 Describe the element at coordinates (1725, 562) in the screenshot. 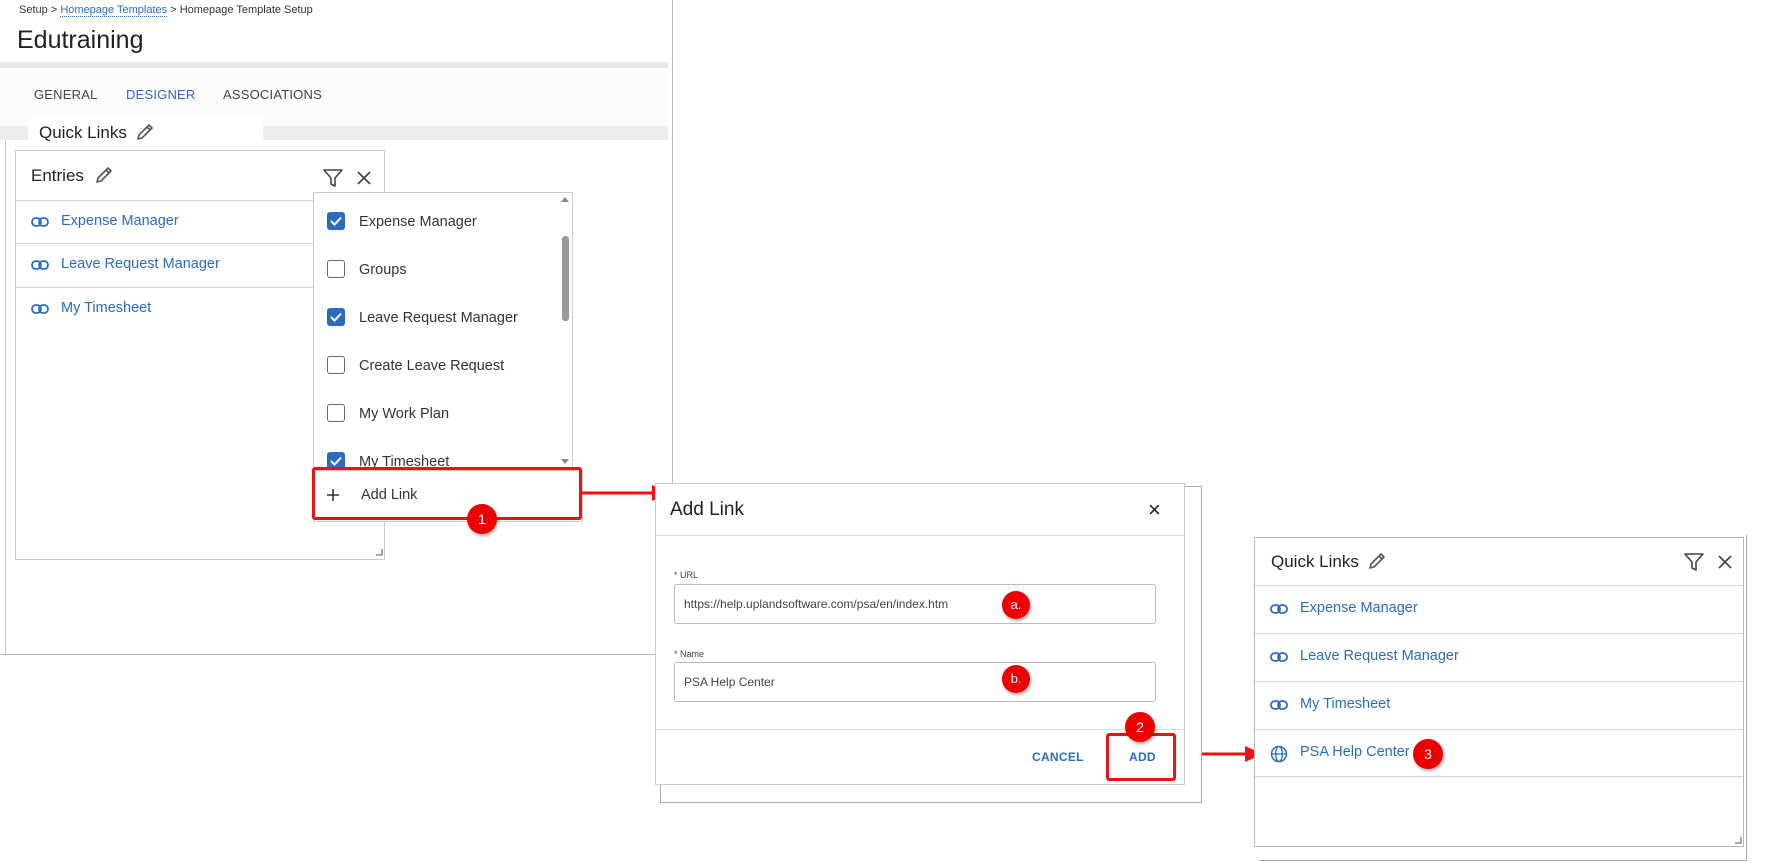

I see `close-icon` at that location.